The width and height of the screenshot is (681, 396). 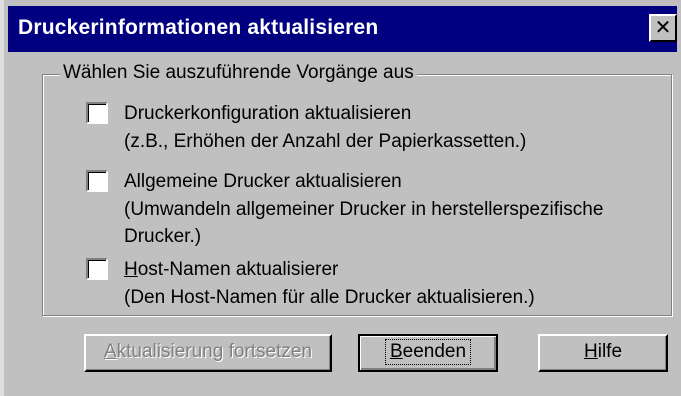 I want to click on groupbox-legend: Wählen Sie auszuführende Vorgänge aus, so click(x=238, y=73).